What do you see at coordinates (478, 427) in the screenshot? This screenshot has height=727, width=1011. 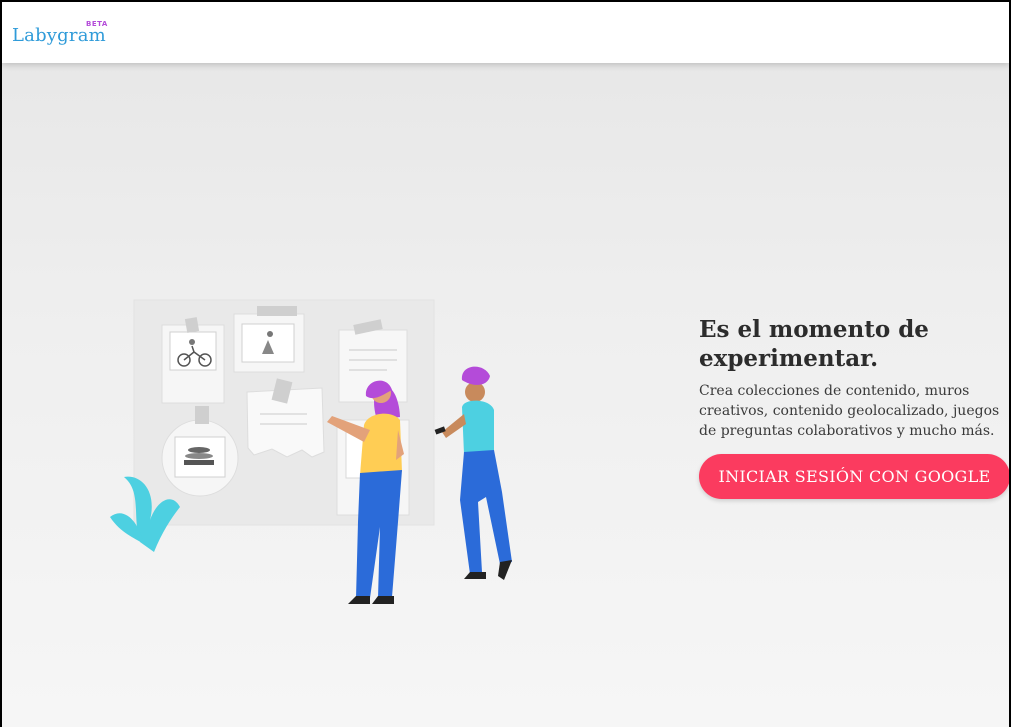 I see `man-torso` at bounding box center [478, 427].